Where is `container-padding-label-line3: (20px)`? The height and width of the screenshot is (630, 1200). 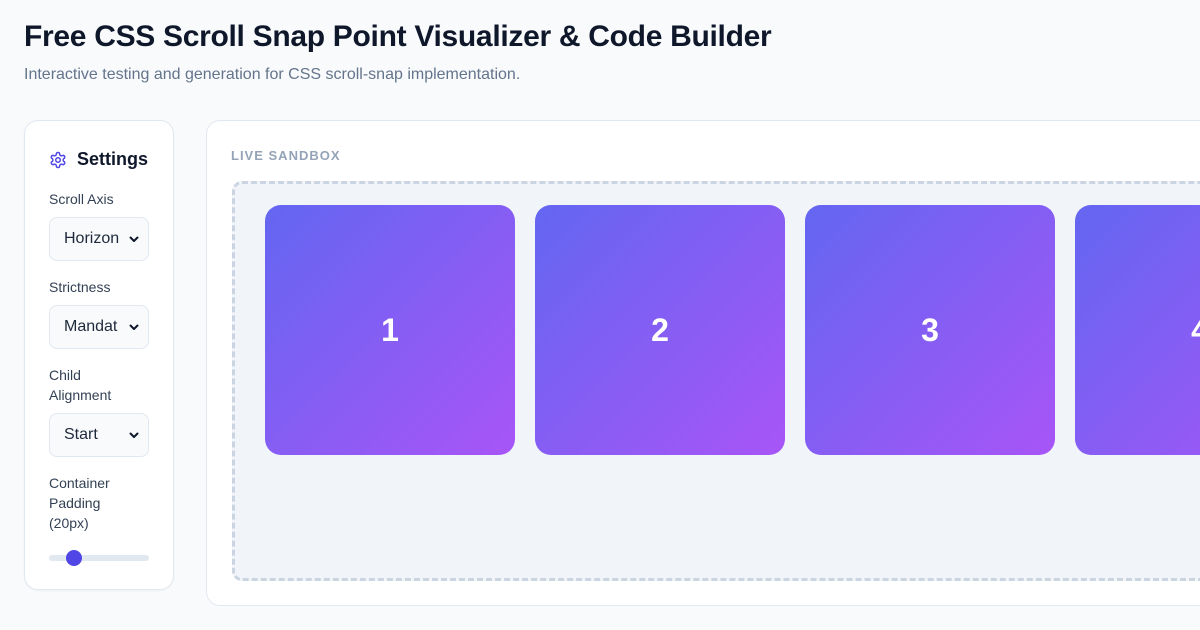
container-padding-label-line3: (20px) is located at coordinates (69, 523).